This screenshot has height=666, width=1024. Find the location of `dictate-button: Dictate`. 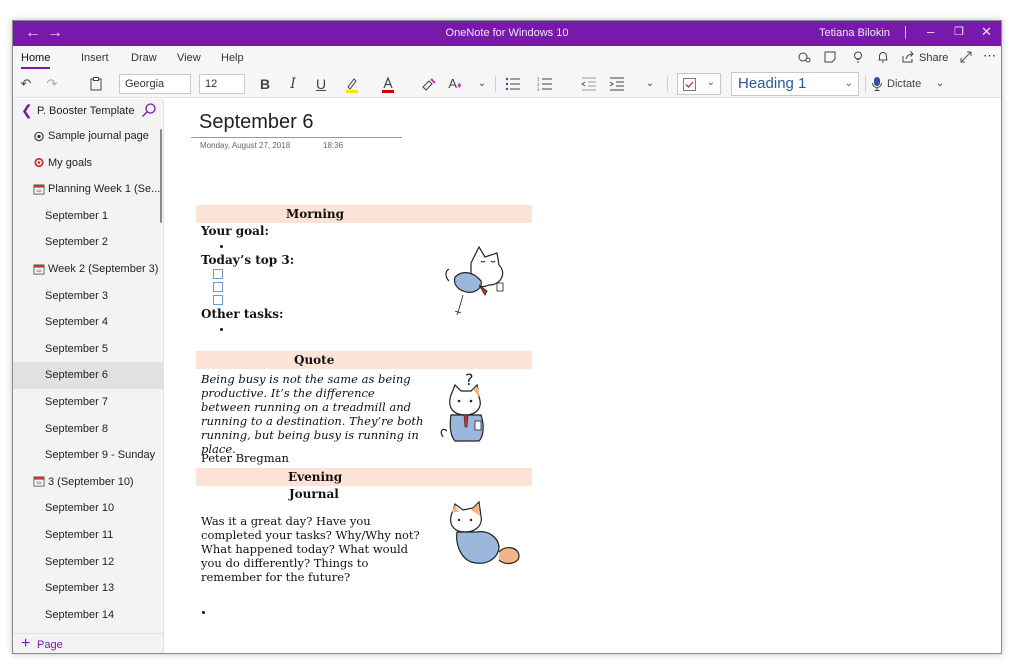

dictate-button: Dictate is located at coordinates (904, 84).